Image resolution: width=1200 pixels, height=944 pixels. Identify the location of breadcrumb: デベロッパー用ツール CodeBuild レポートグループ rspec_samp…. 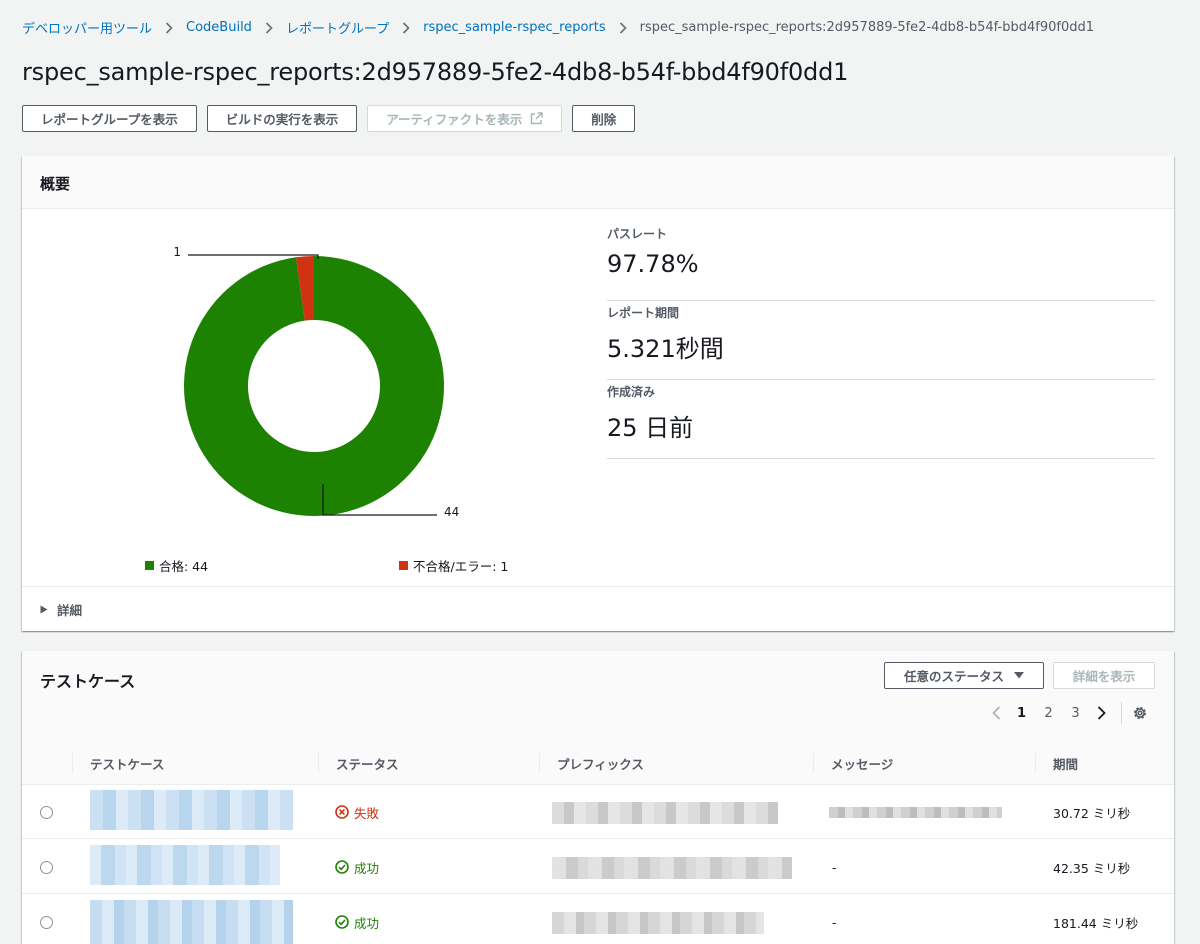
(558, 27).